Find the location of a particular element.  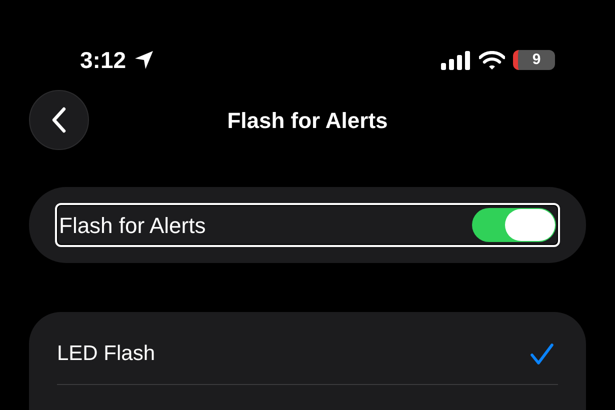

signal-icon is located at coordinates (456, 60).